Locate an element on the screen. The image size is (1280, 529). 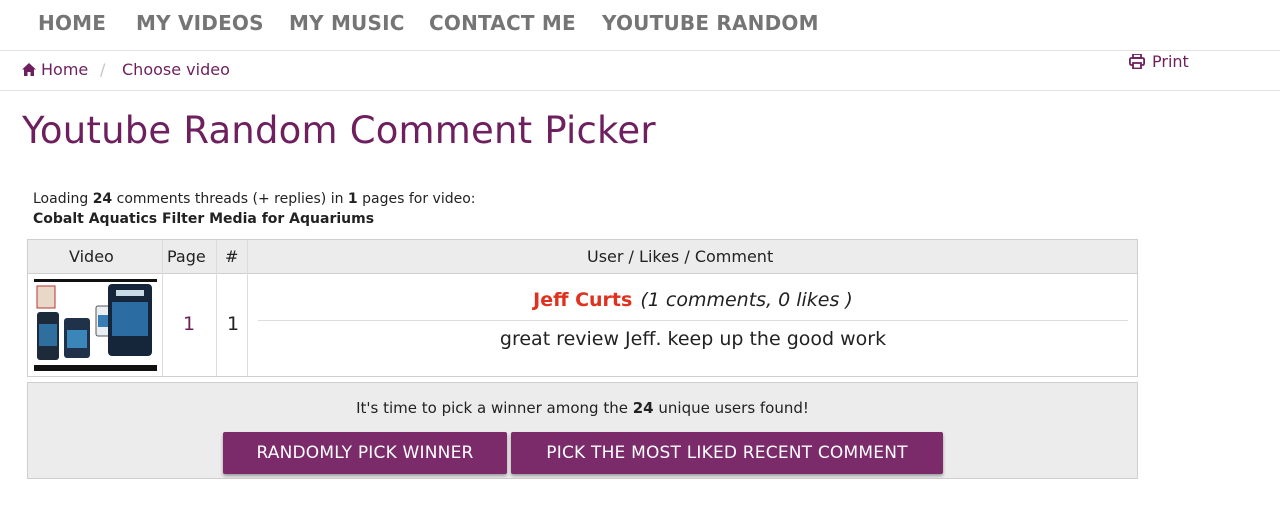
user-stats: (1 comments, 0 likes ) is located at coordinates (746, 300).